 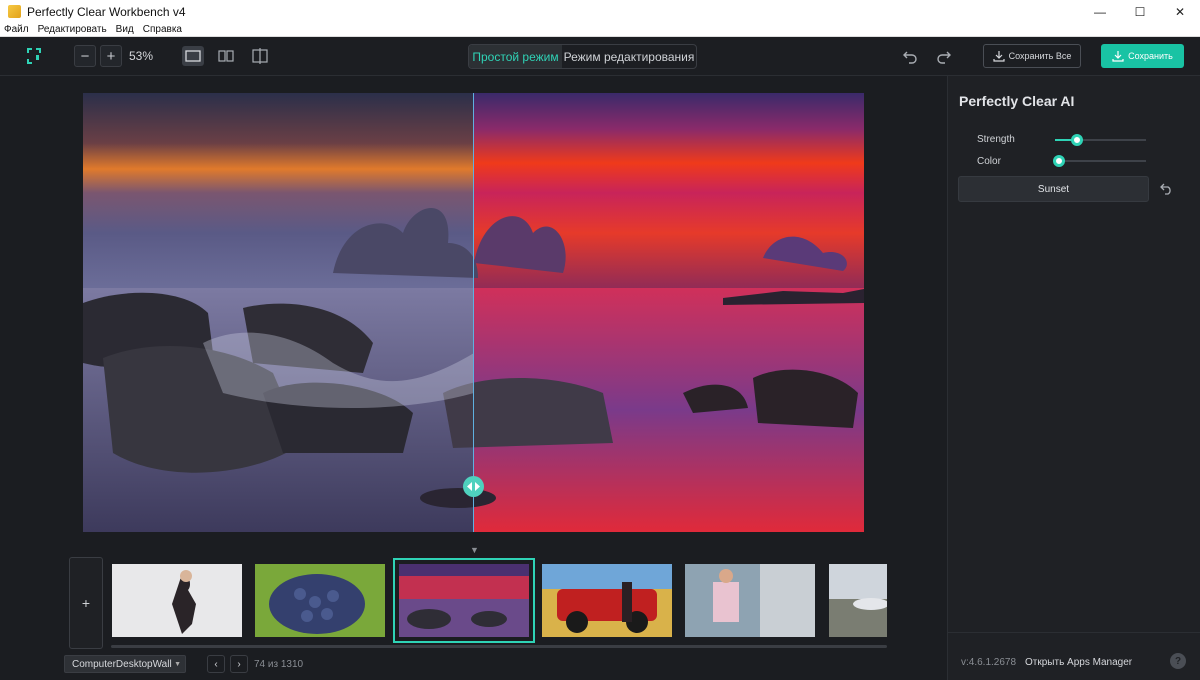 What do you see at coordinates (1074, 656) in the screenshot?
I see `panel-footer: v:4.6.1.2678 Открыть Apps Manager ?` at bounding box center [1074, 656].